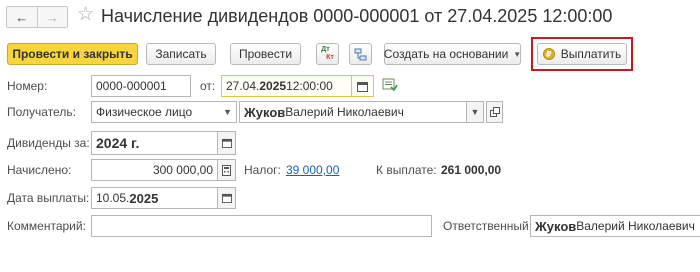  I want to click on tax-label: Налог:, so click(262, 170).